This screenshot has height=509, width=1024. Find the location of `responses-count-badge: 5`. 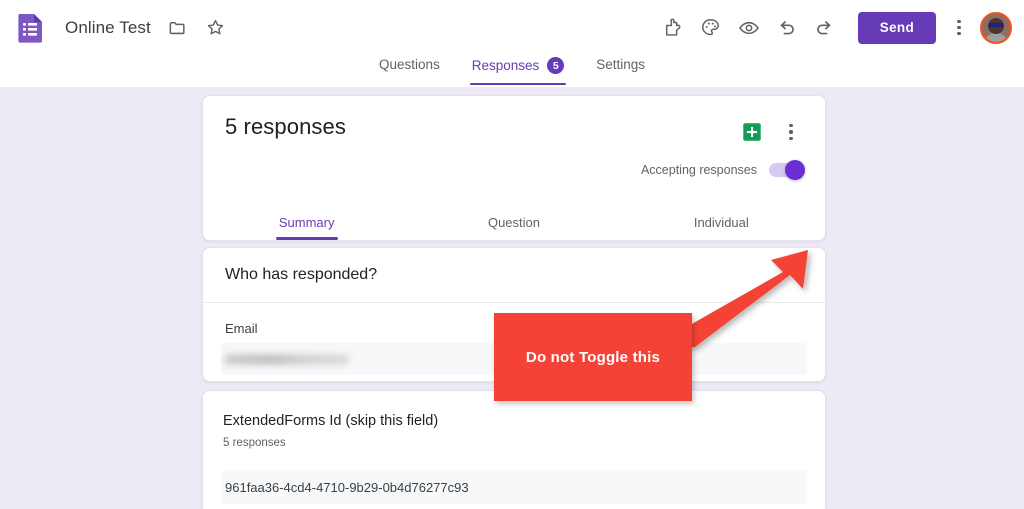

responses-count-badge: 5 is located at coordinates (556, 65).